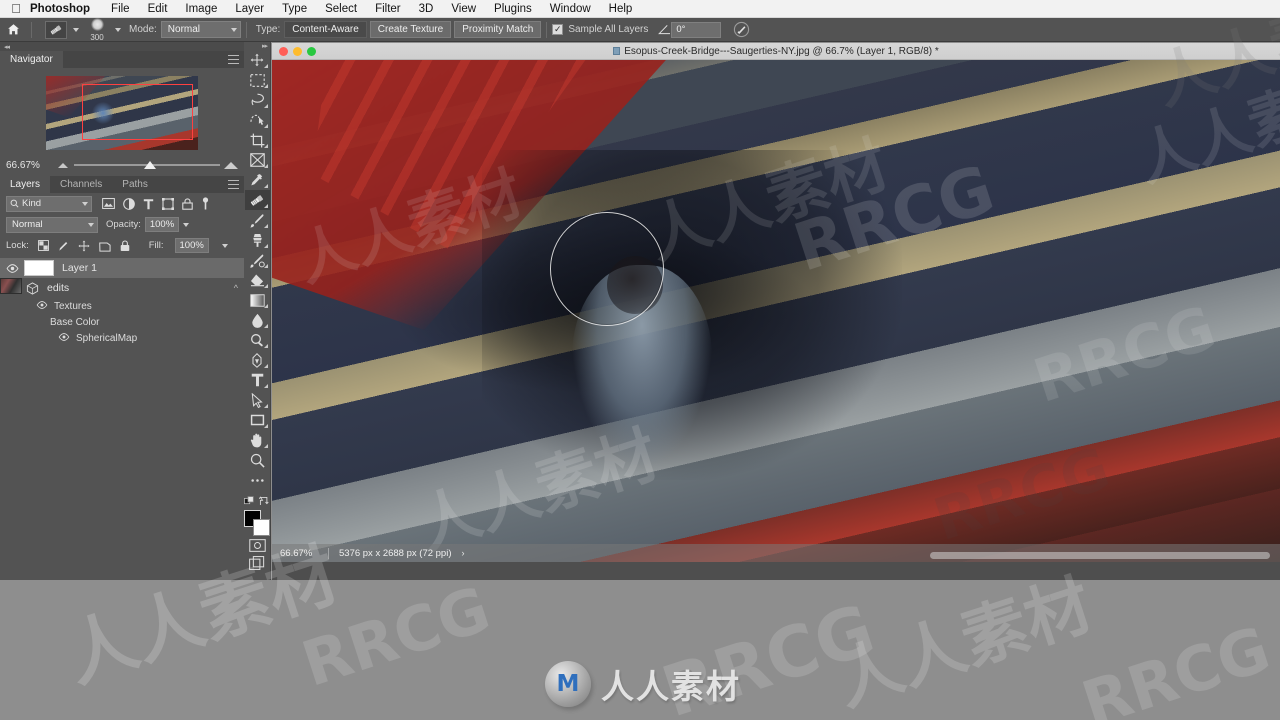 This screenshot has height=720, width=1280. What do you see at coordinates (257, 240) in the screenshot?
I see `clone-stamp-tool` at bounding box center [257, 240].